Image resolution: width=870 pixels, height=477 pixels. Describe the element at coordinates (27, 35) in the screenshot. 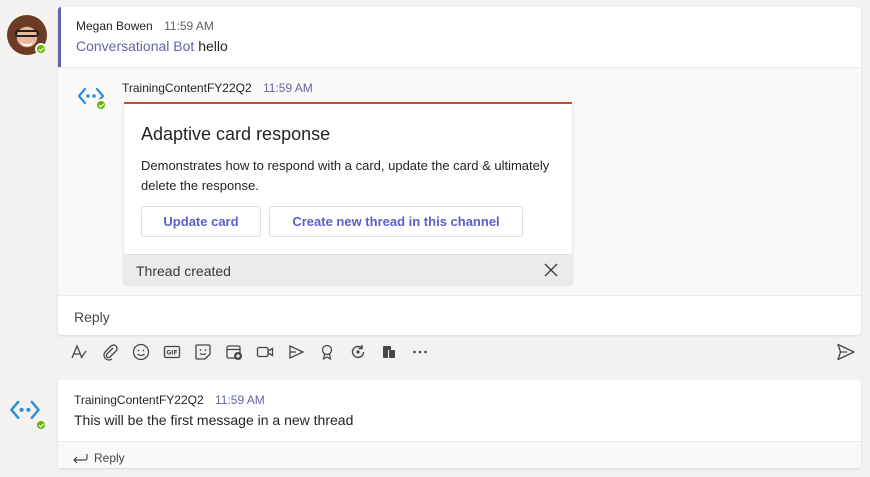

I see `user-avatar` at that location.